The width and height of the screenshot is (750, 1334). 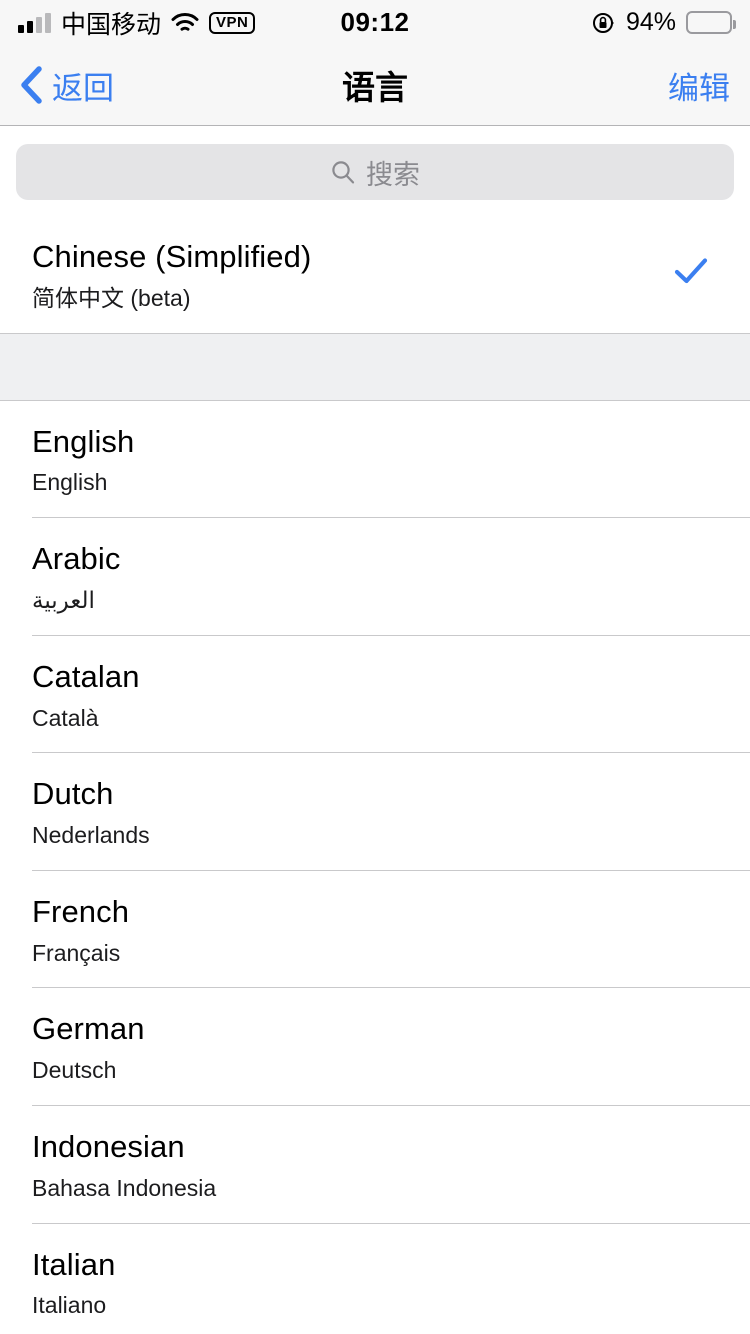 I want to click on navigation-bar: 返回 语言 编辑, so click(x=375, y=85).